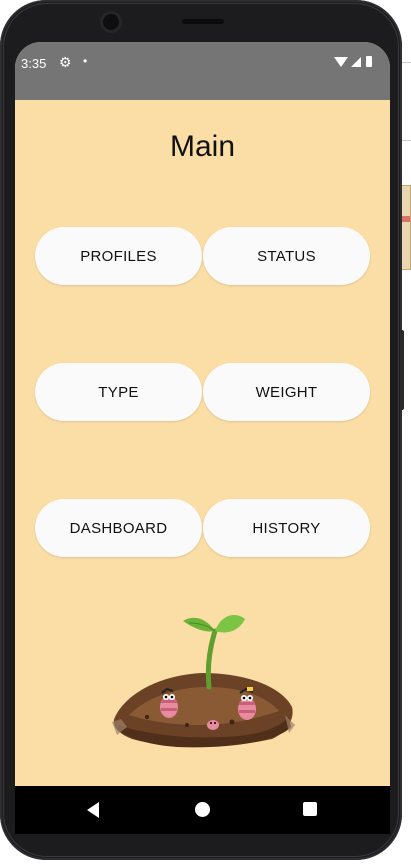  What do you see at coordinates (93, 810) in the screenshot?
I see `back-icon` at bounding box center [93, 810].